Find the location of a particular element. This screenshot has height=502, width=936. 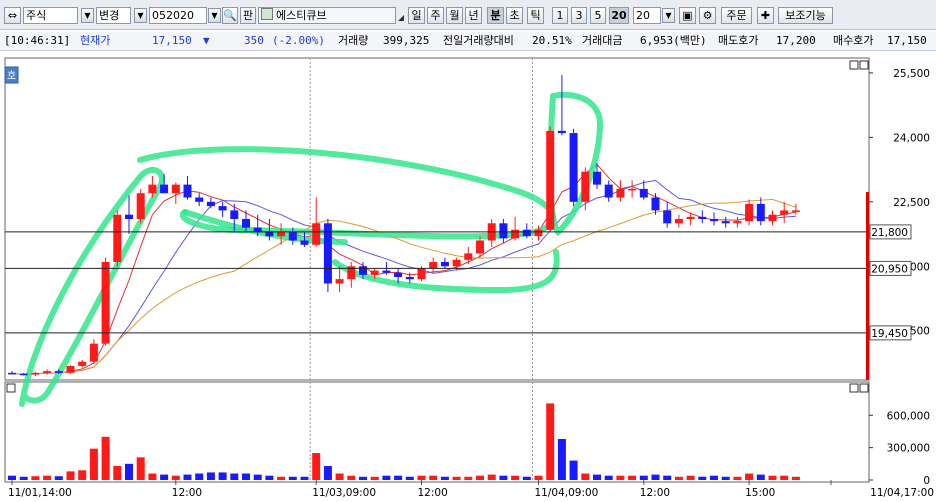

change-select: 변경 is located at coordinates (113, 15).